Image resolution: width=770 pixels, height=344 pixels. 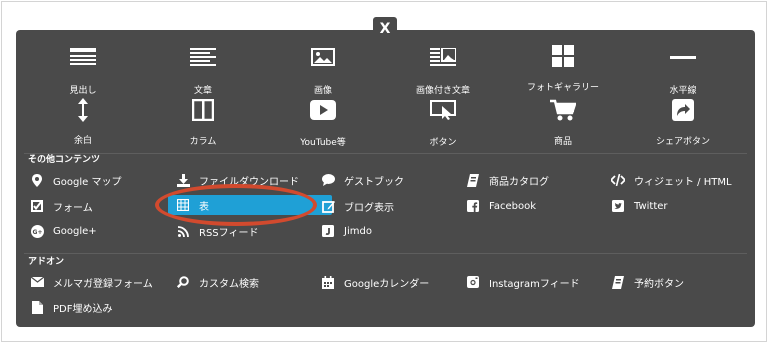 I want to click on rss-icon, so click(x=183, y=231).